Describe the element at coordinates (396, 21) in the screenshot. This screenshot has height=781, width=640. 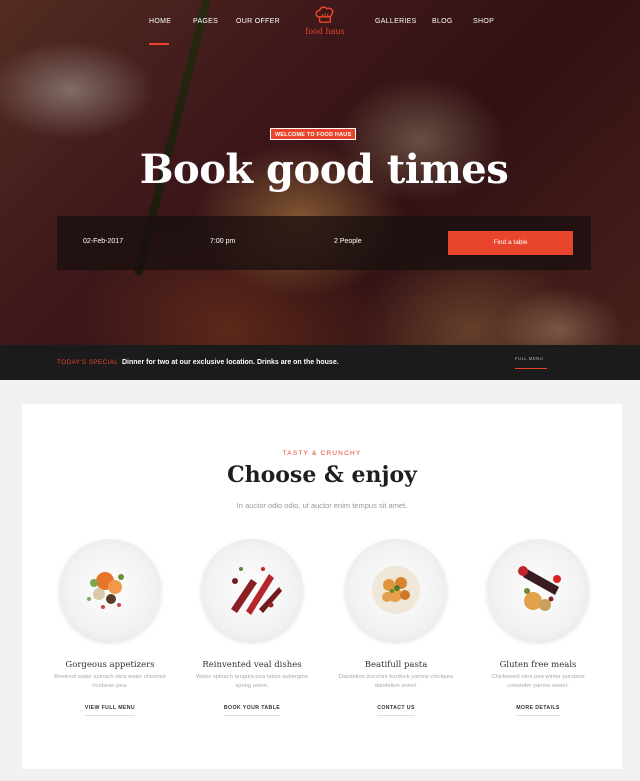
I see `nav-galleries: GALLERIES` at that location.